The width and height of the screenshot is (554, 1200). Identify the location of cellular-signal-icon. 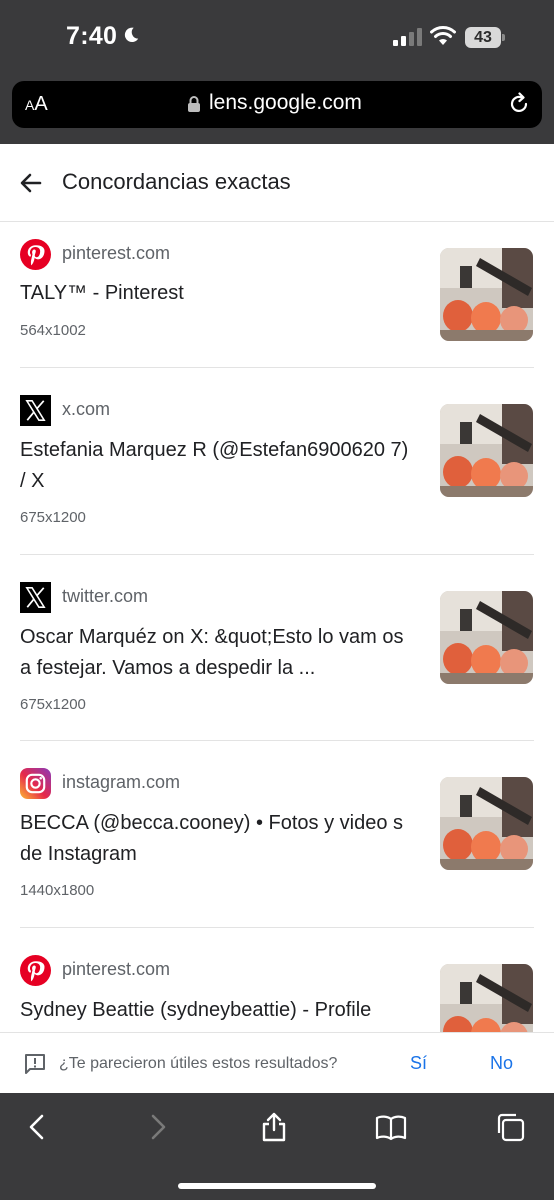
(407, 37).